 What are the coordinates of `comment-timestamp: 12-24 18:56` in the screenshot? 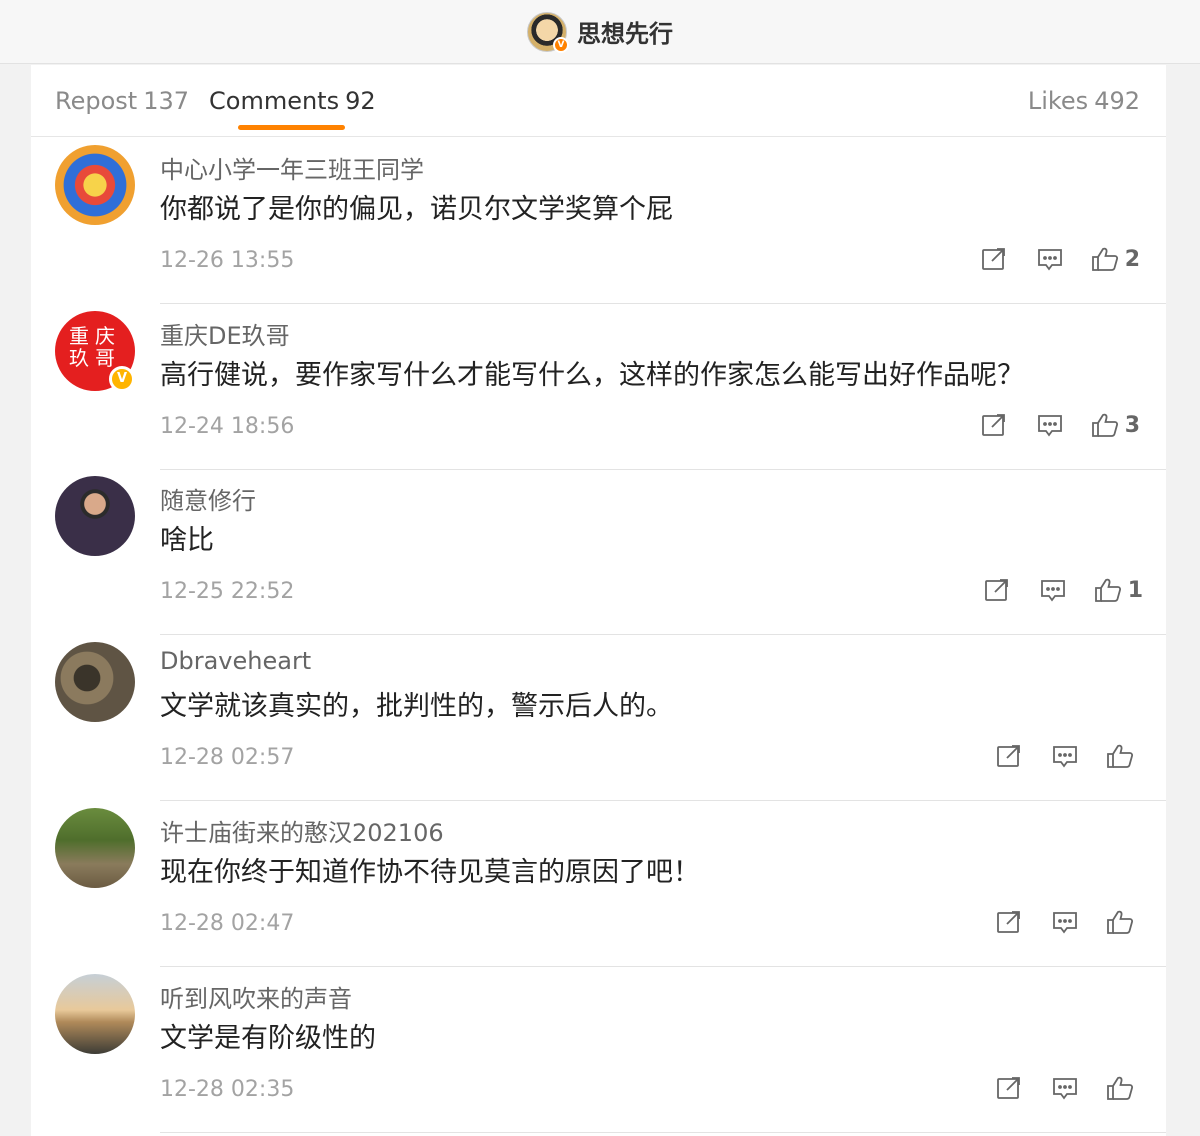 It's located at (227, 426).